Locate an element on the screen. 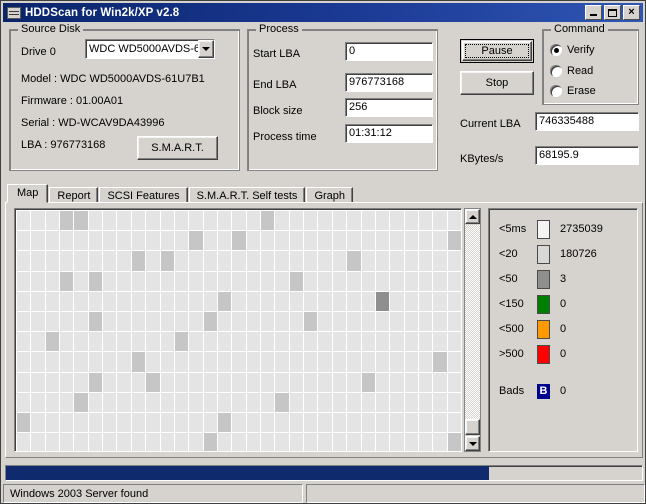 The image size is (646, 504). scroll-up-button is located at coordinates (472, 216).